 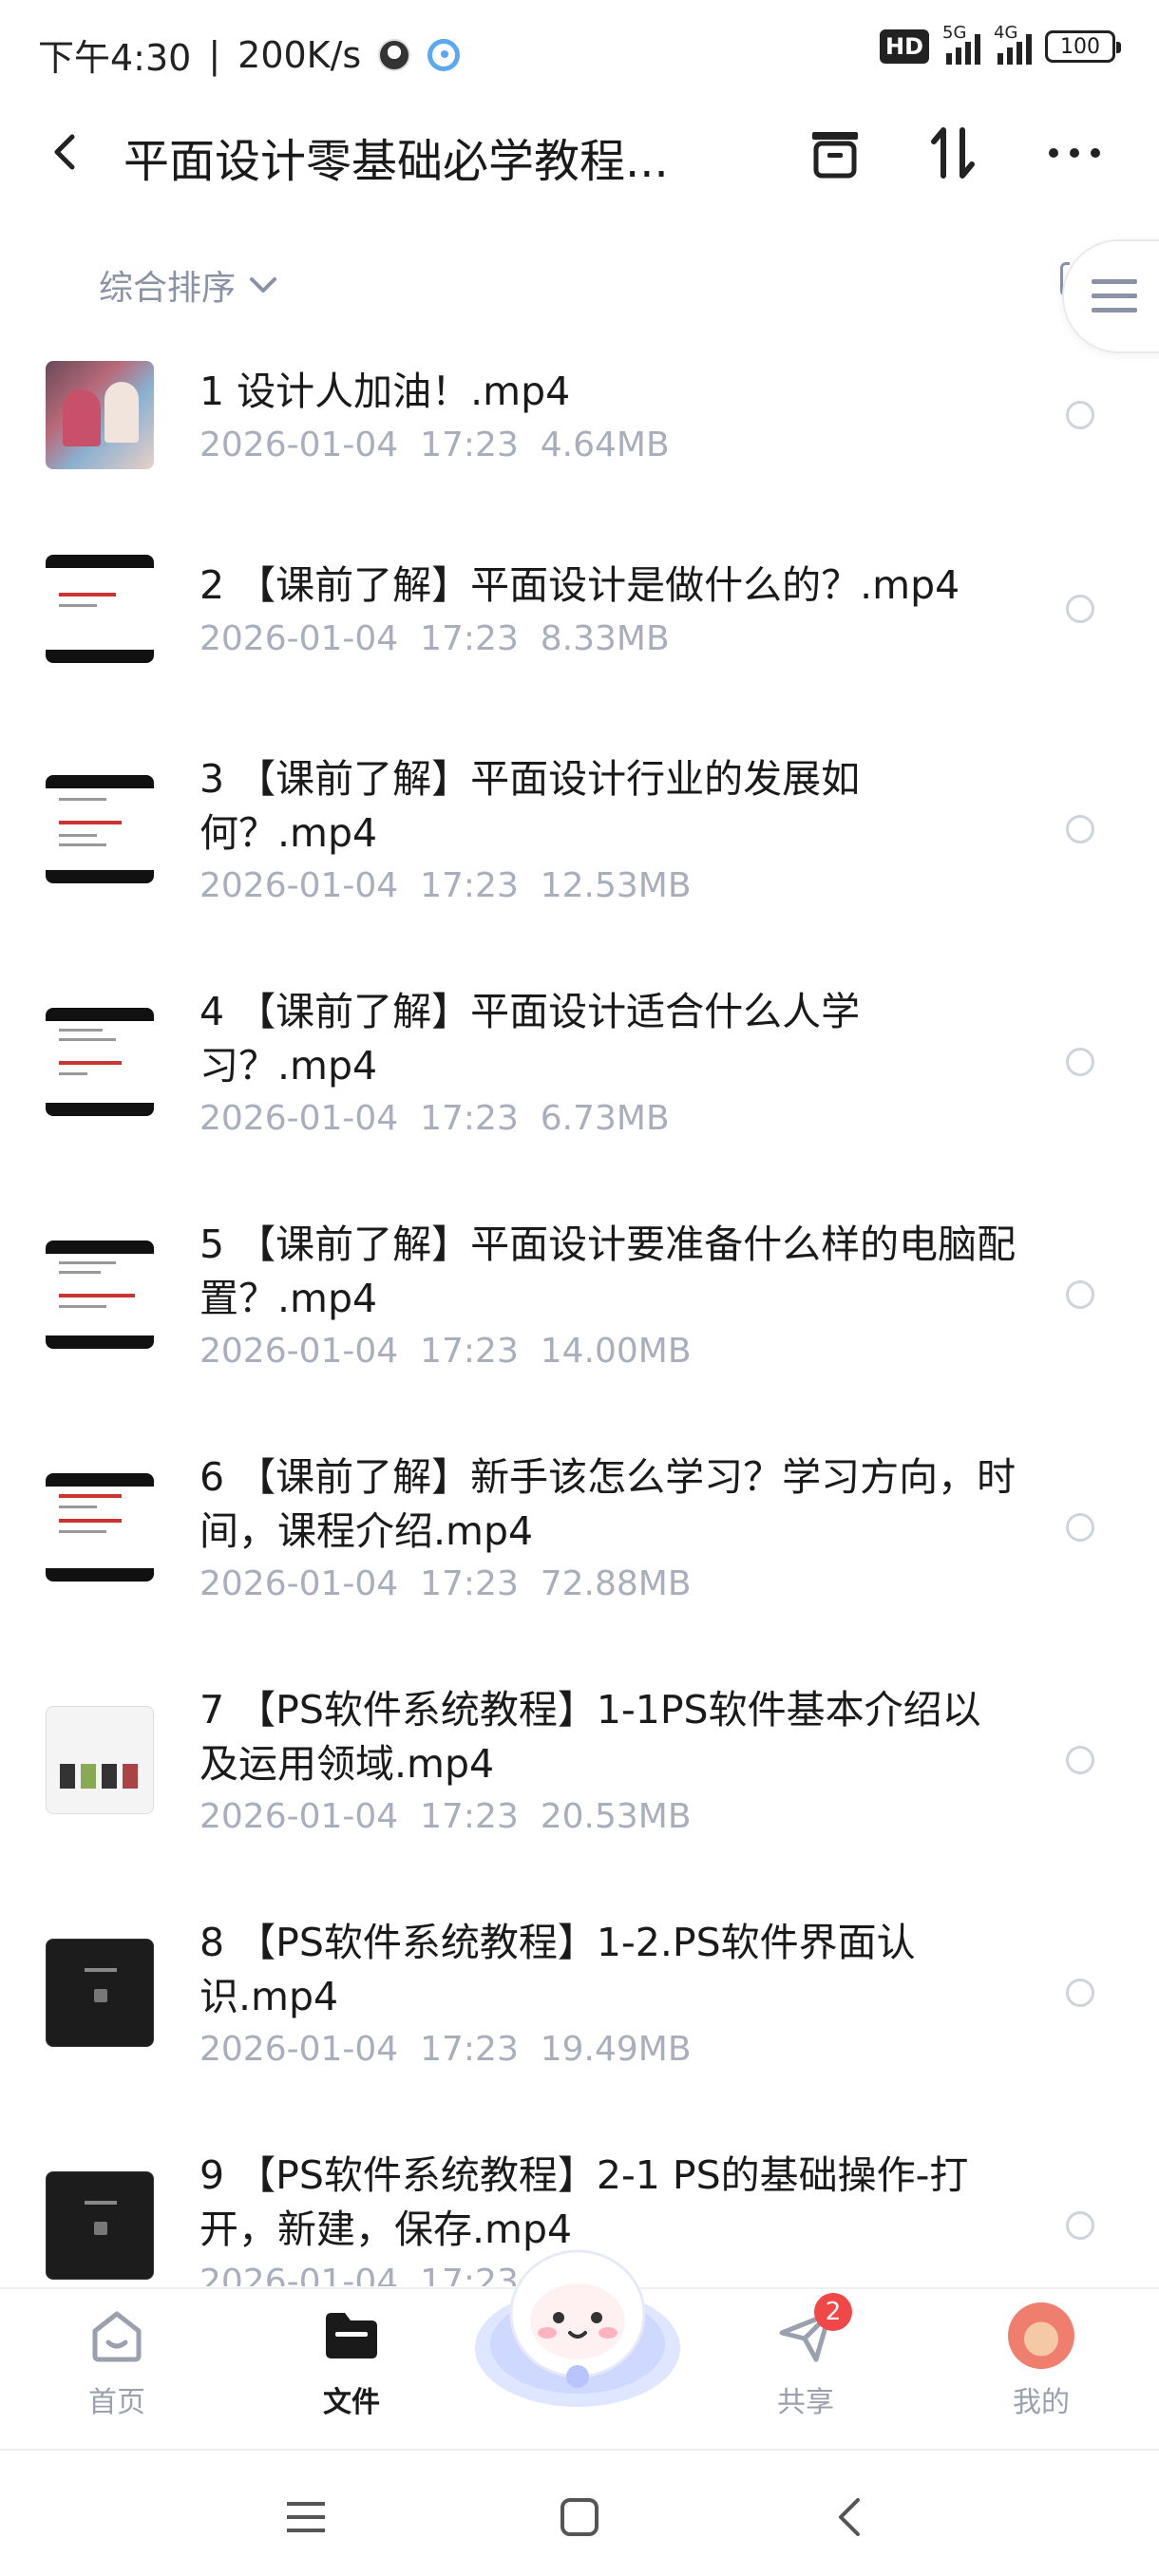 What do you see at coordinates (1013, 44) in the screenshot?
I see `signal-4g-icon: 4G` at bounding box center [1013, 44].